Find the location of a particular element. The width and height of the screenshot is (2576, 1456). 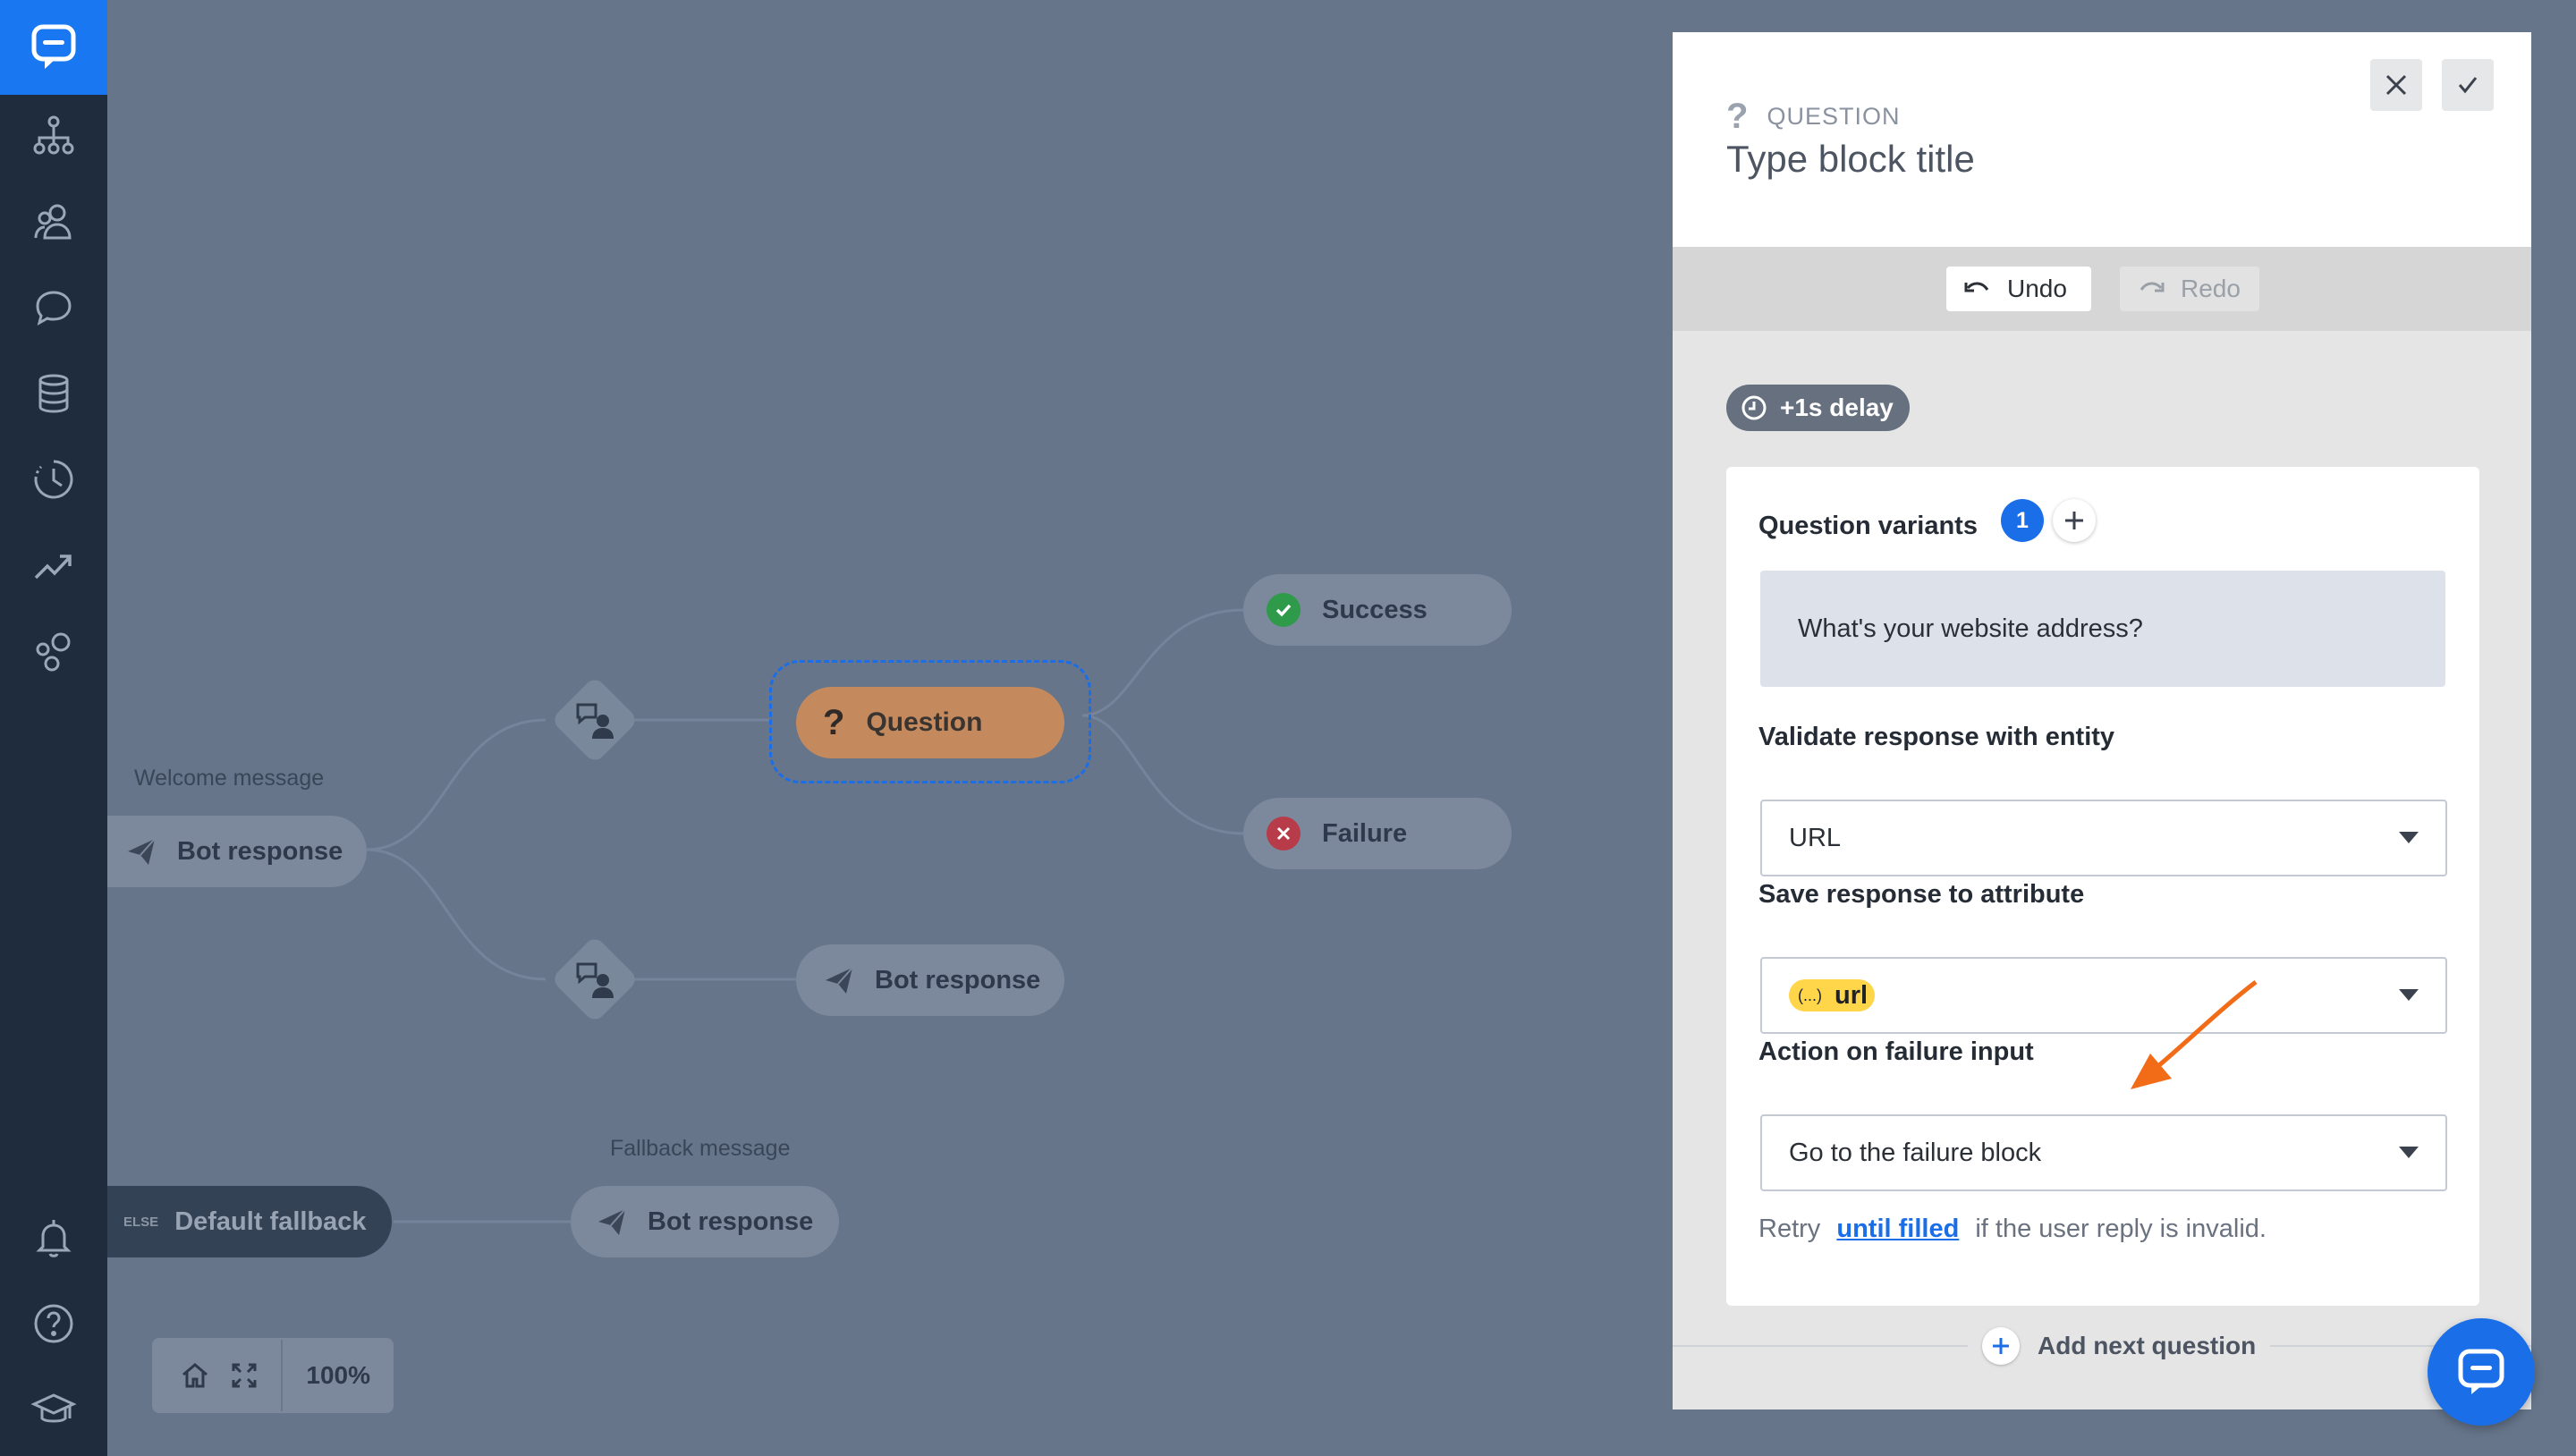

retry-prefix: Retry is located at coordinates (1789, 1229).